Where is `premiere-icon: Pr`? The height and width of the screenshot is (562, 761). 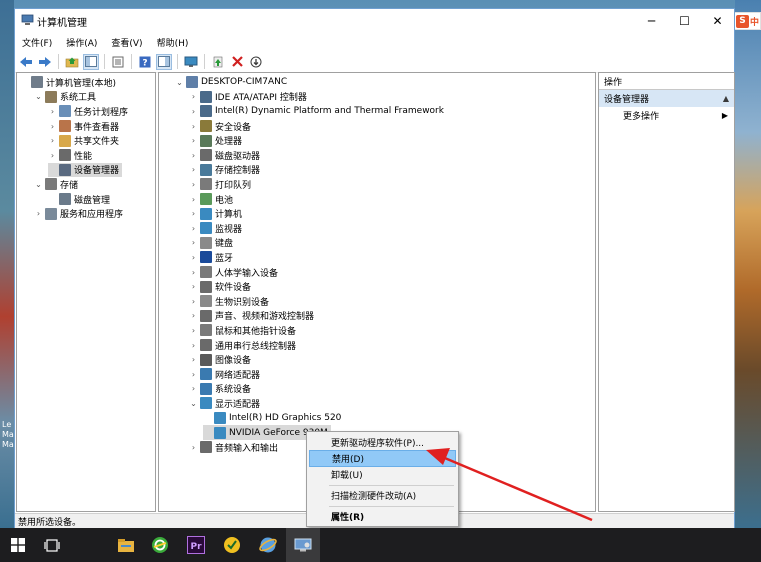 premiere-icon: Pr is located at coordinates (196, 545).